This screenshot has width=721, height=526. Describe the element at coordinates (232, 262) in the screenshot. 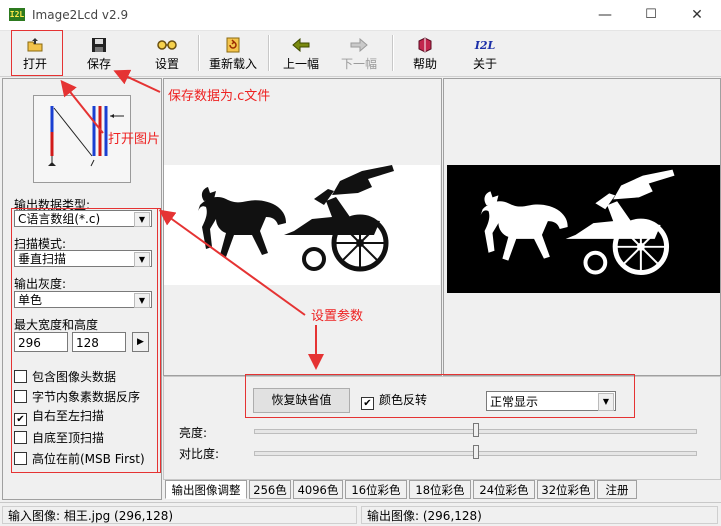

I see `arrow-to-params` at that location.